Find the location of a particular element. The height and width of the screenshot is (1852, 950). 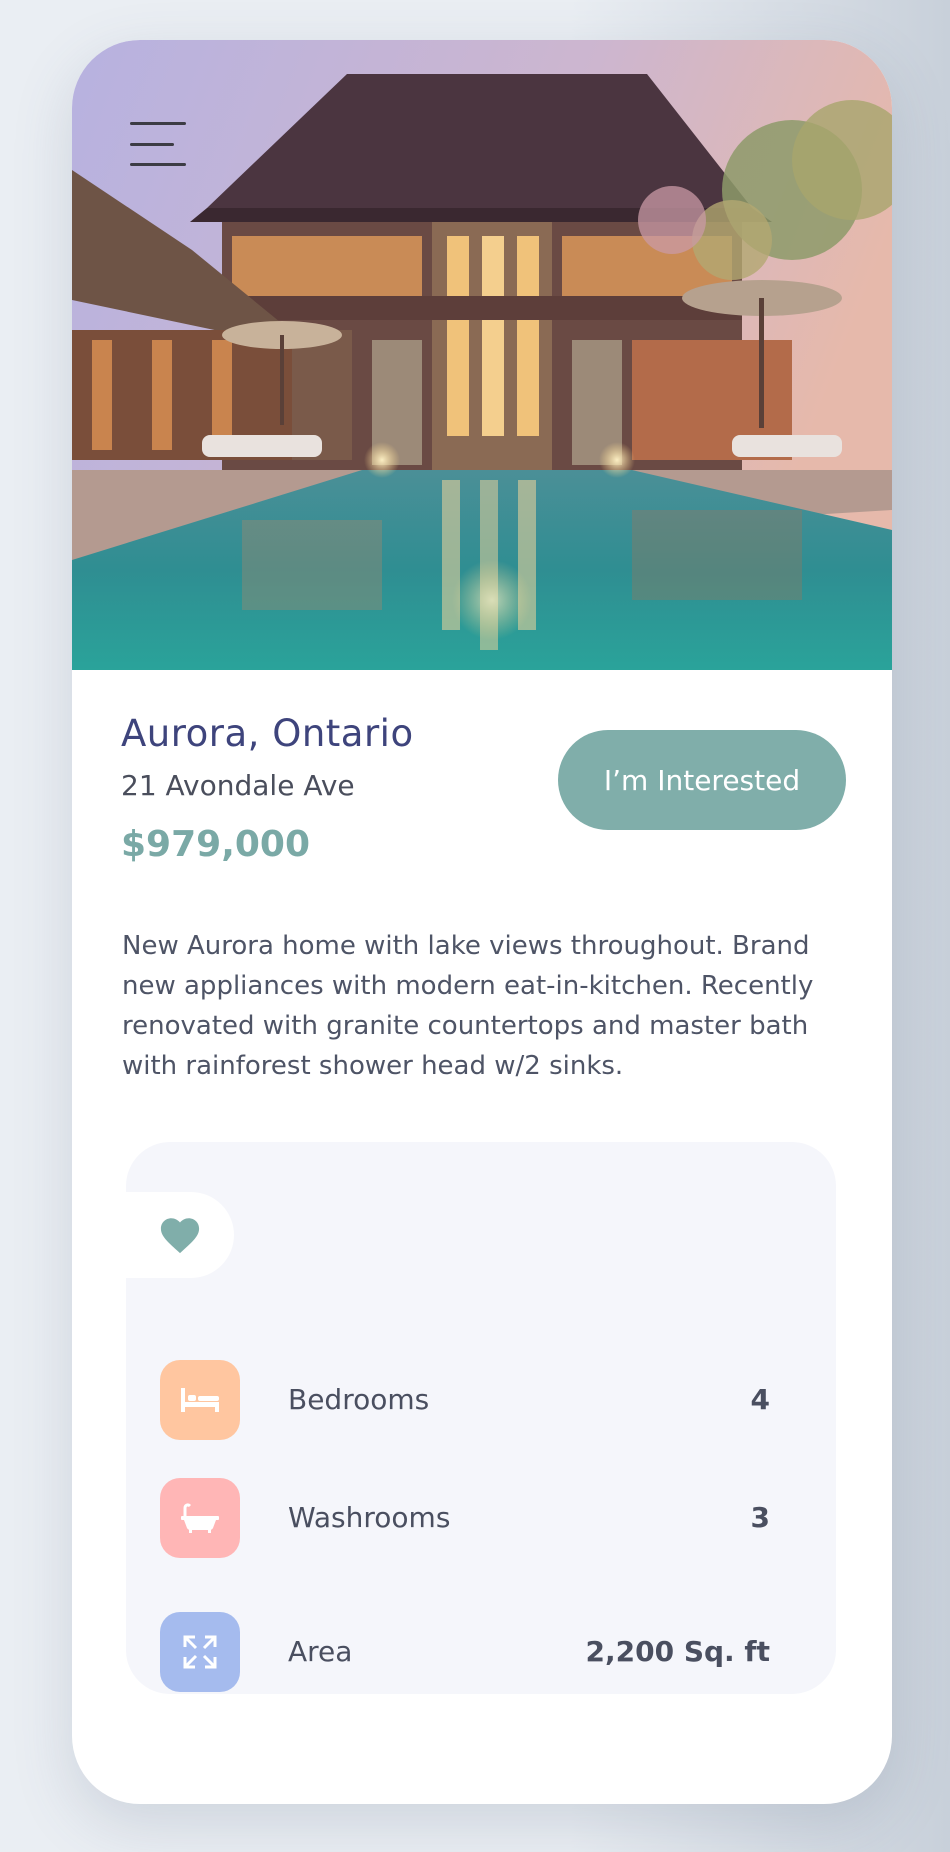

bed-icon is located at coordinates (200, 1400).